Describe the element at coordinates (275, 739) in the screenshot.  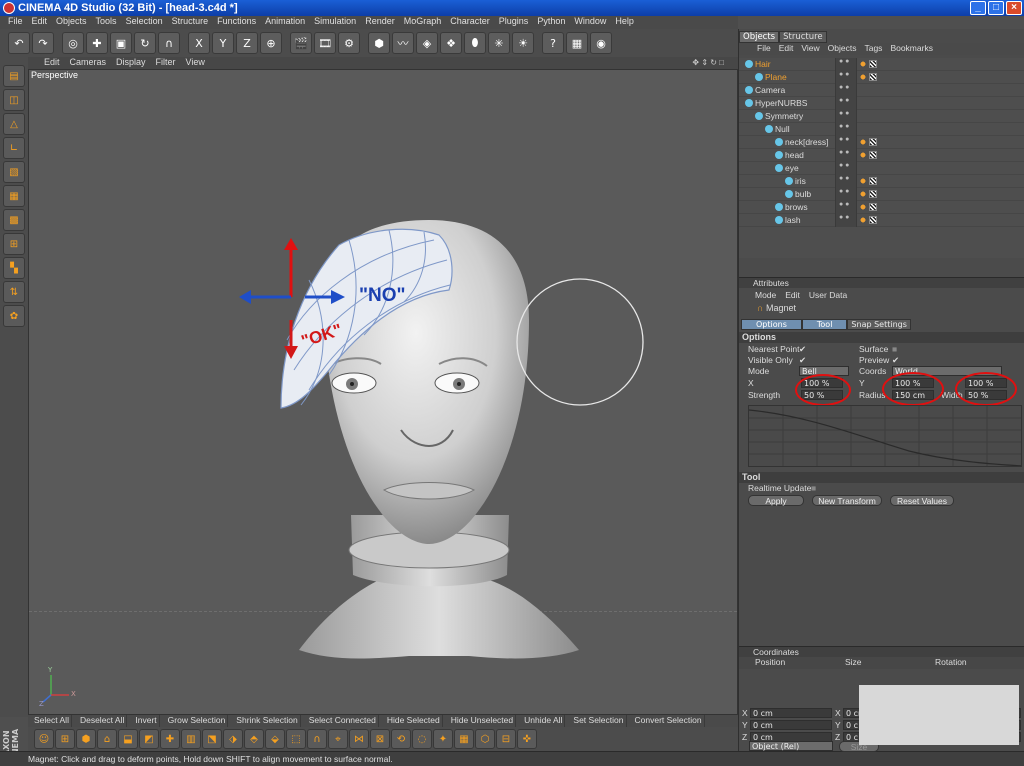
I see `bottom-tool-icon: ⬙` at that location.